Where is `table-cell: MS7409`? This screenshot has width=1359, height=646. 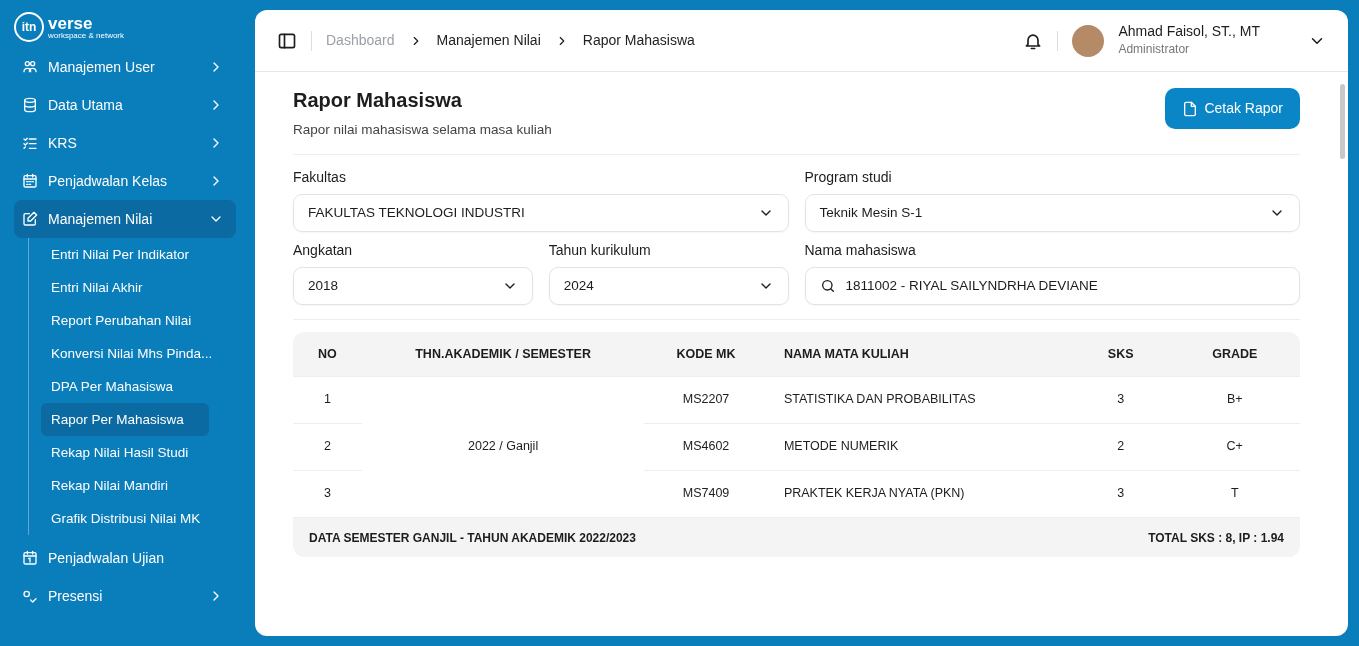 table-cell: MS7409 is located at coordinates (706, 494).